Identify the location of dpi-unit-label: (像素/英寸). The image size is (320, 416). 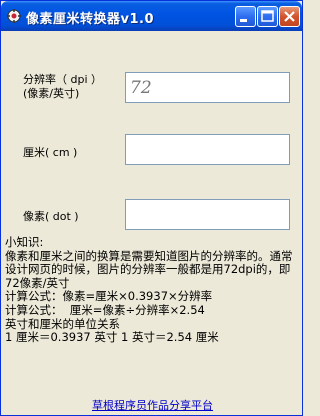
(51, 93).